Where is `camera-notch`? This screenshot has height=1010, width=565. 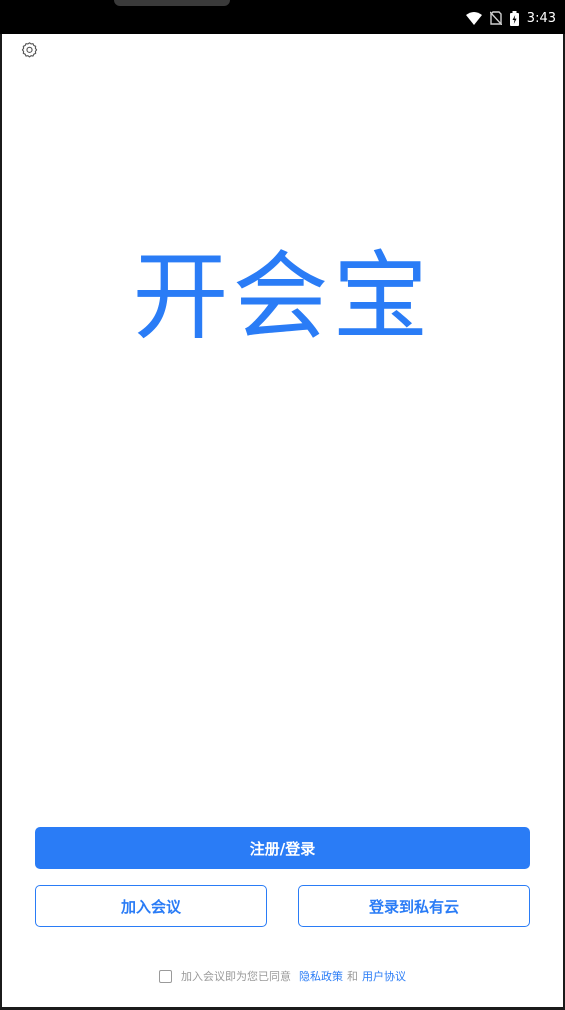
camera-notch is located at coordinates (172, 3).